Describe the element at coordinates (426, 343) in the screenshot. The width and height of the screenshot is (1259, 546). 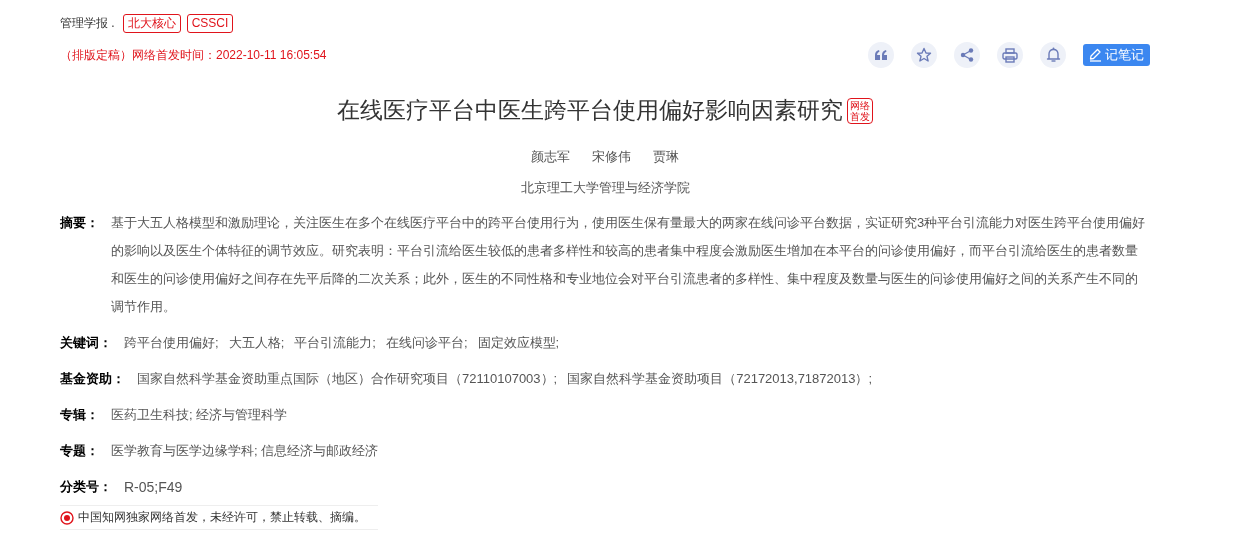
I see `link: 在线问诊平台;` at that location.